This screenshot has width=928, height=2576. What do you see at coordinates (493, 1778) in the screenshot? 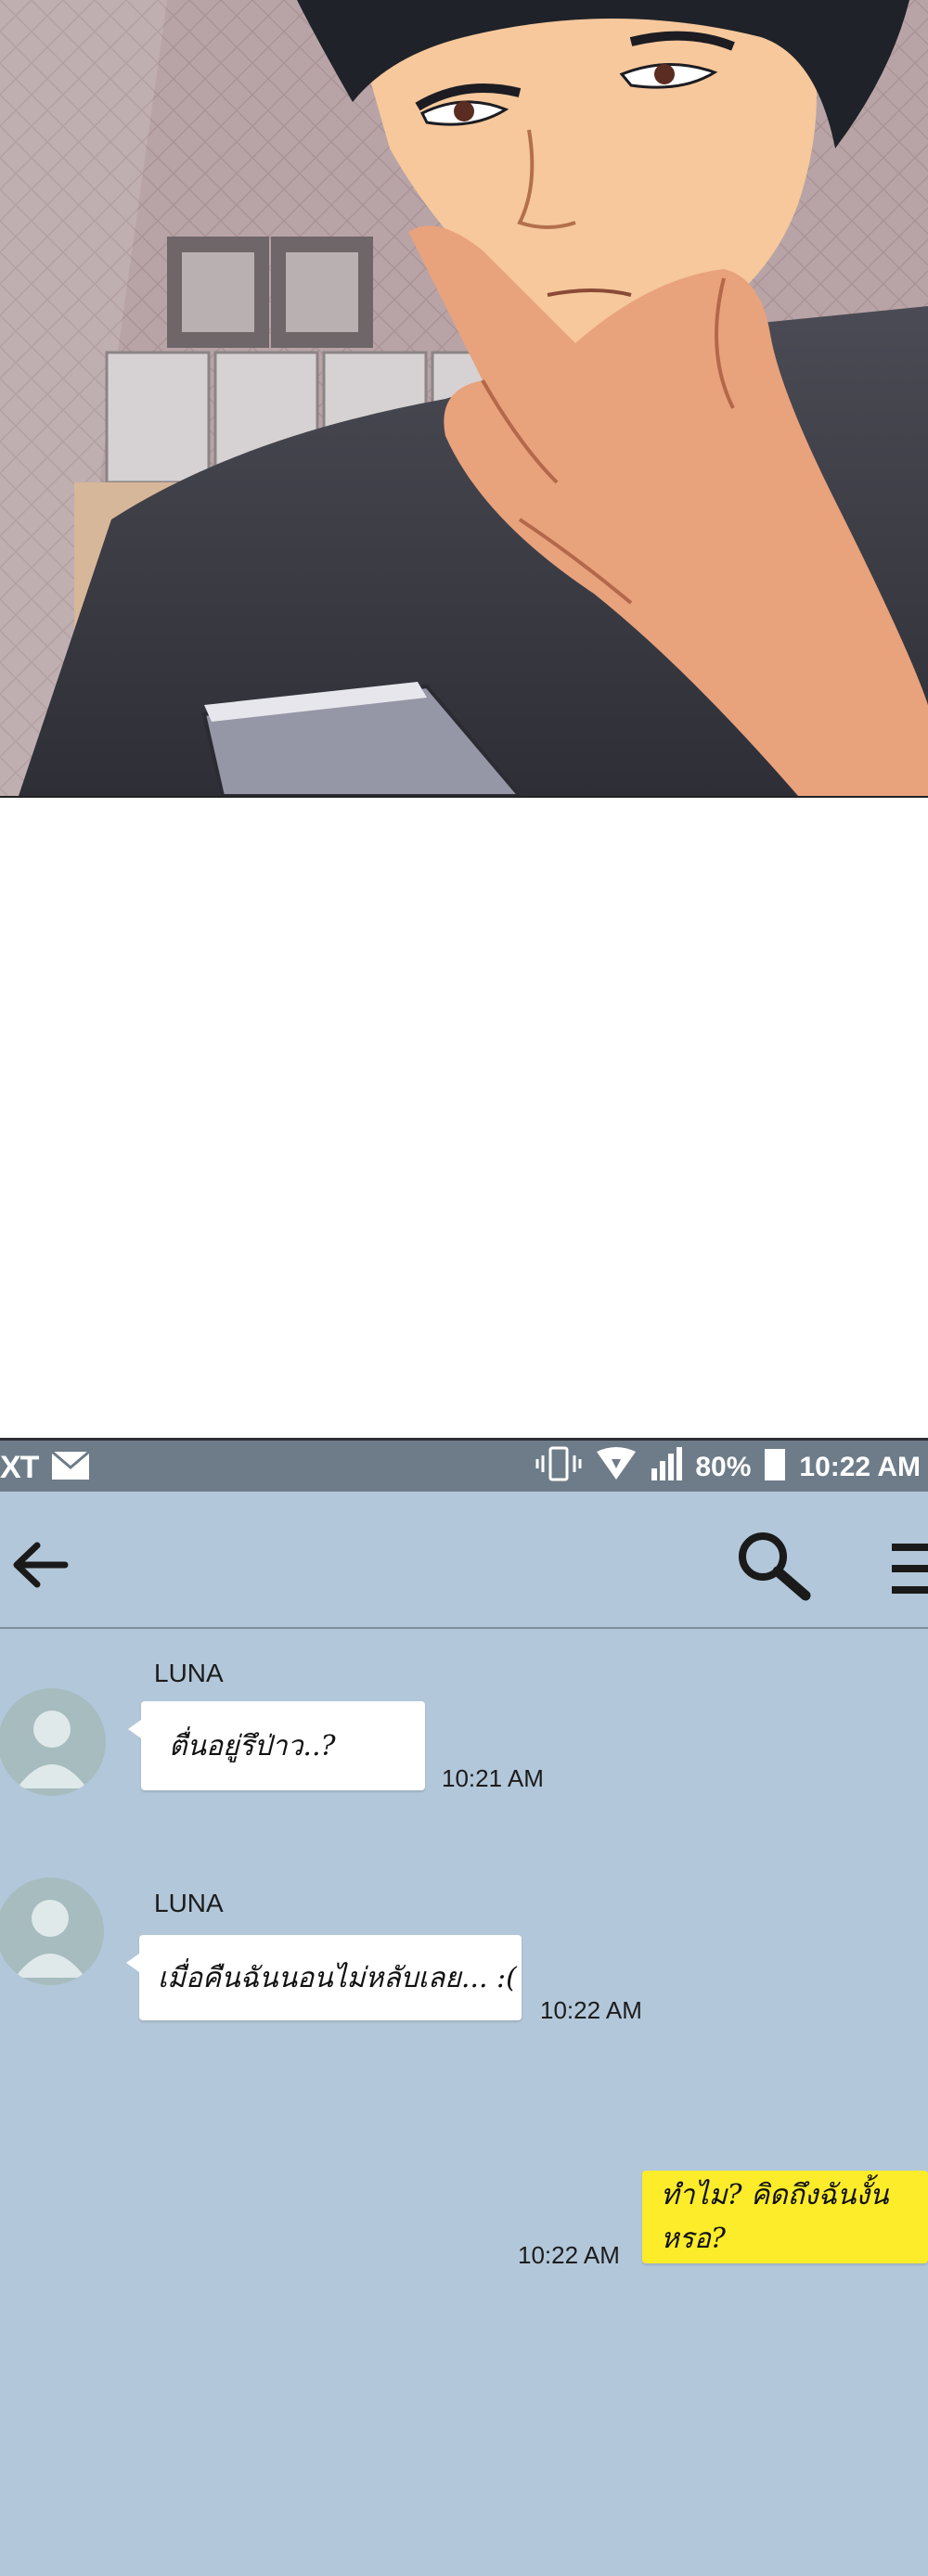
I see `message-time: 10:21 AM` at bounding box center [493, 1778].